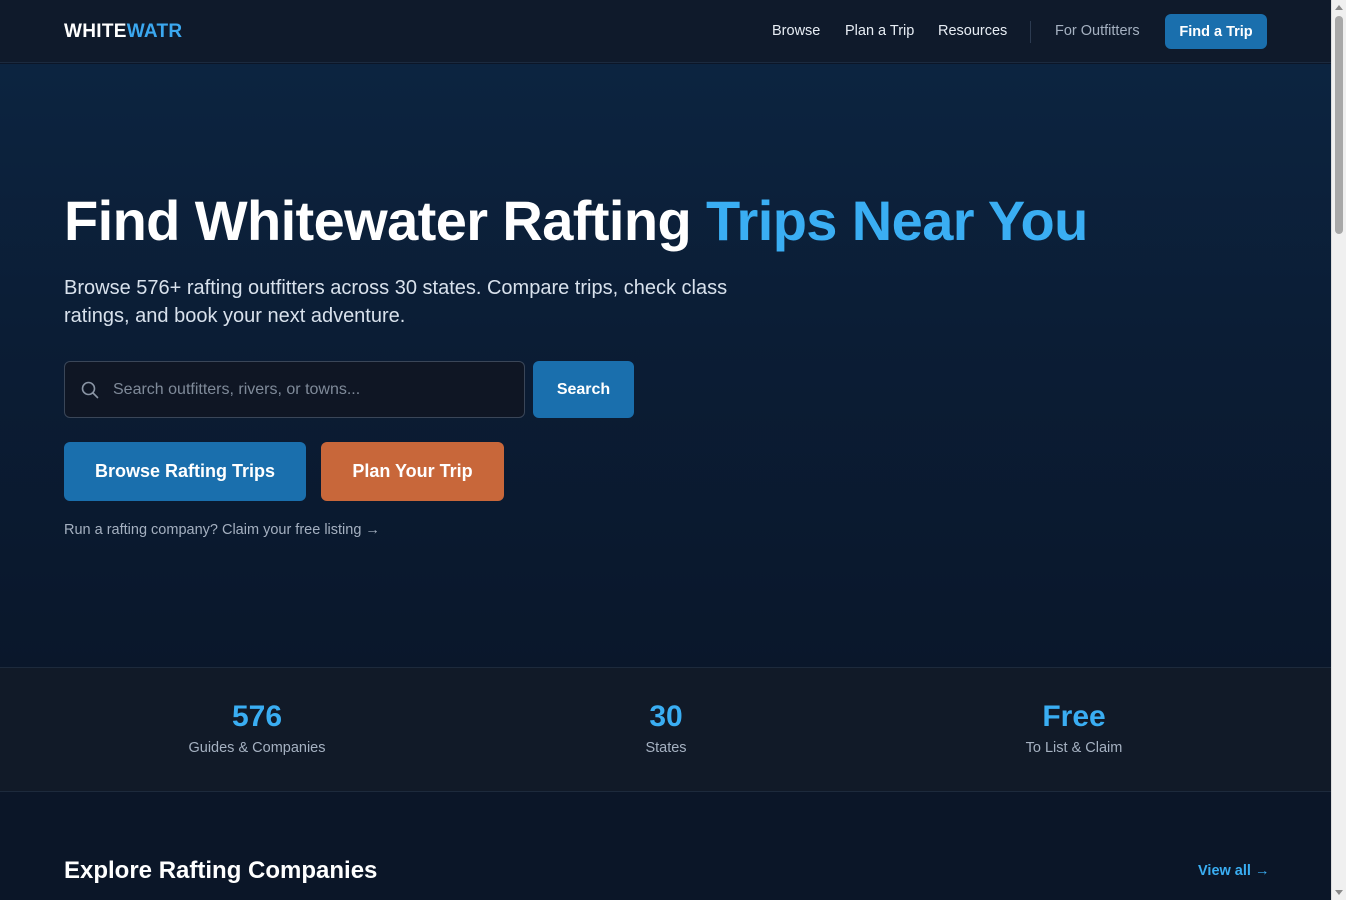  What do you see at coordinates (412, 471) in the screenshot?
I see `plan-your-trip-button: Plan Your Trip` at bounding box center [412, 471].